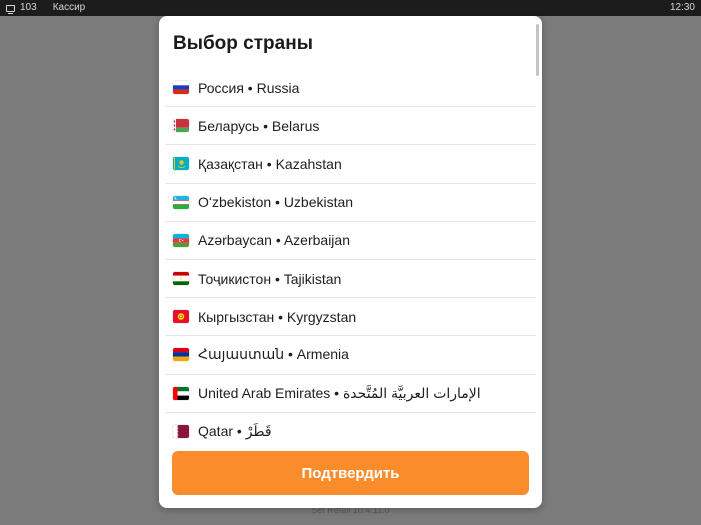  Describe the element at coordinates (28, 7) in the screenshot. I see `terminal-number: 103` at that location.